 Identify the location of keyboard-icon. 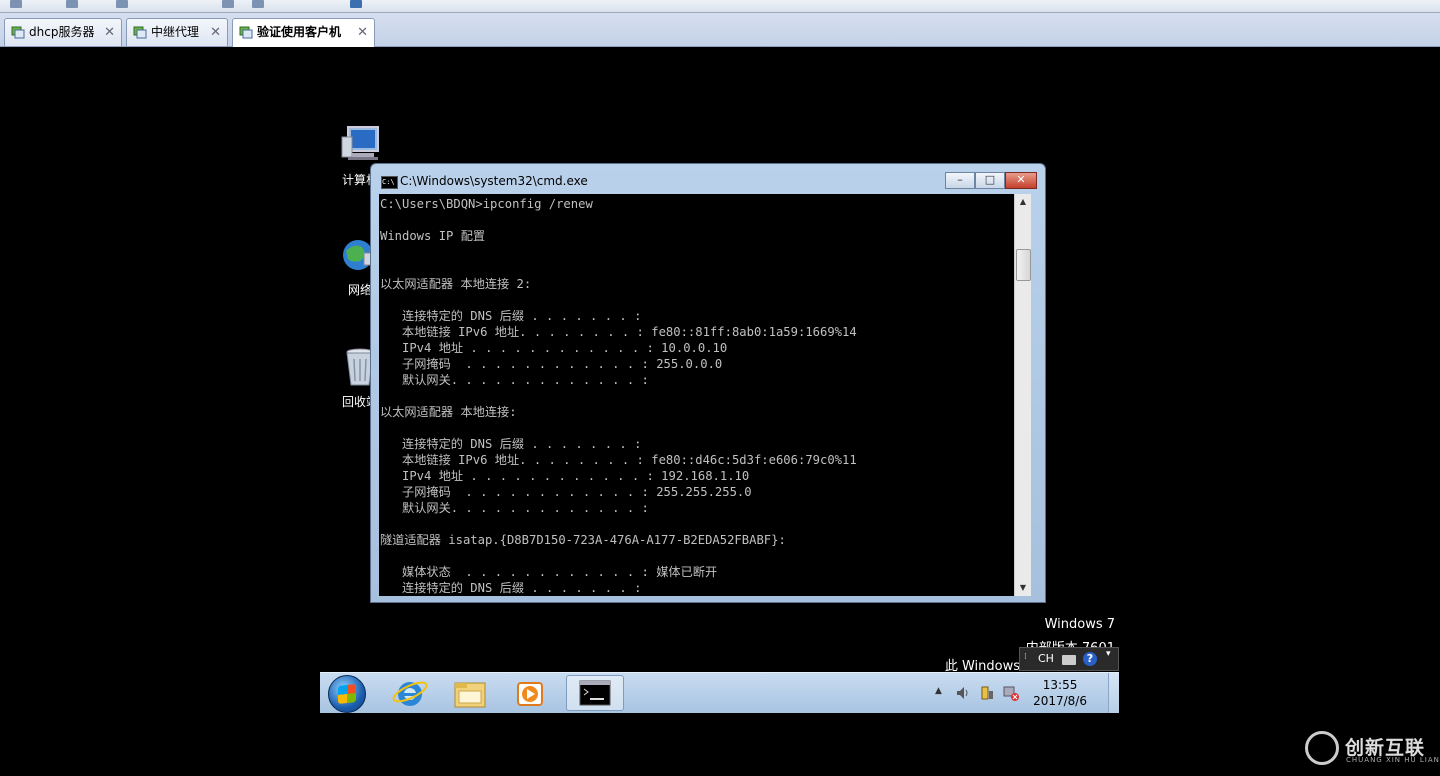
(1069, 660).